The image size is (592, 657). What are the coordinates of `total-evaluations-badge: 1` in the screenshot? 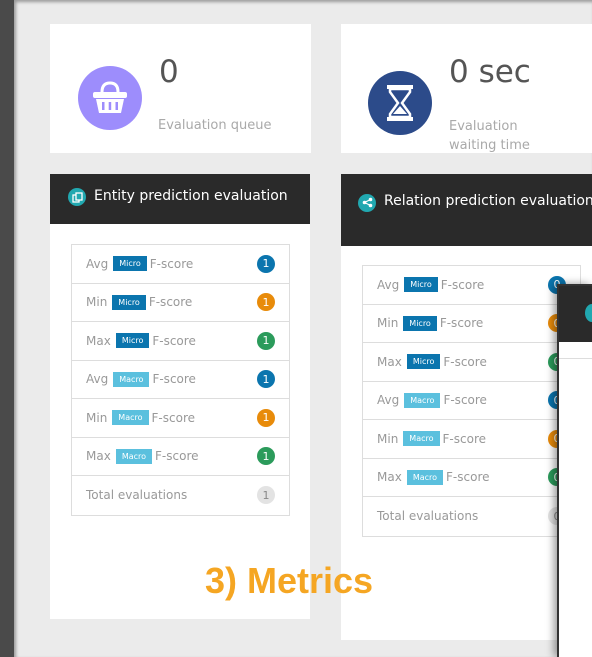 It's located at (266, 495).